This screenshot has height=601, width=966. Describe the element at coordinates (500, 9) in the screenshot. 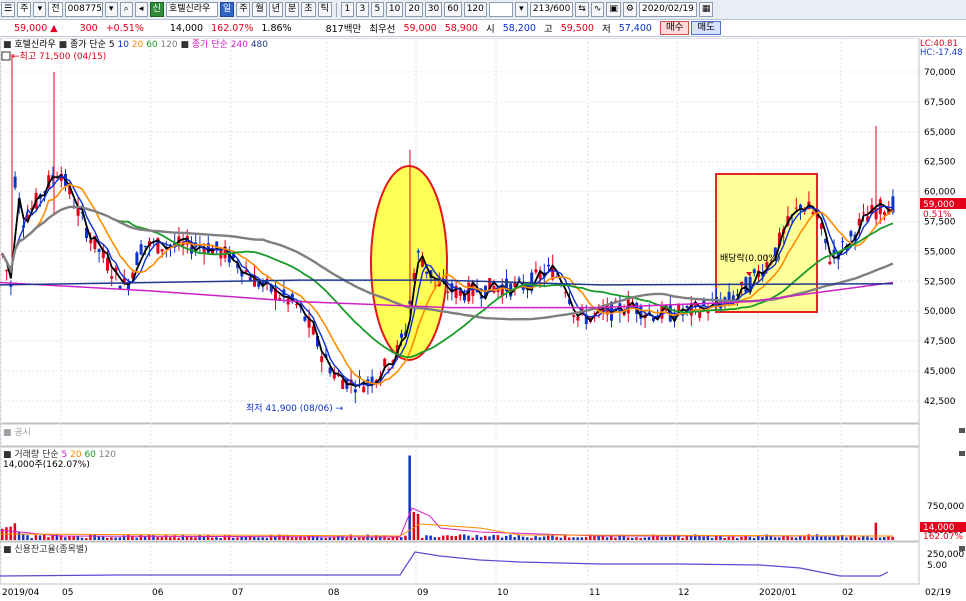

I see `interval-custom-input` at that location.